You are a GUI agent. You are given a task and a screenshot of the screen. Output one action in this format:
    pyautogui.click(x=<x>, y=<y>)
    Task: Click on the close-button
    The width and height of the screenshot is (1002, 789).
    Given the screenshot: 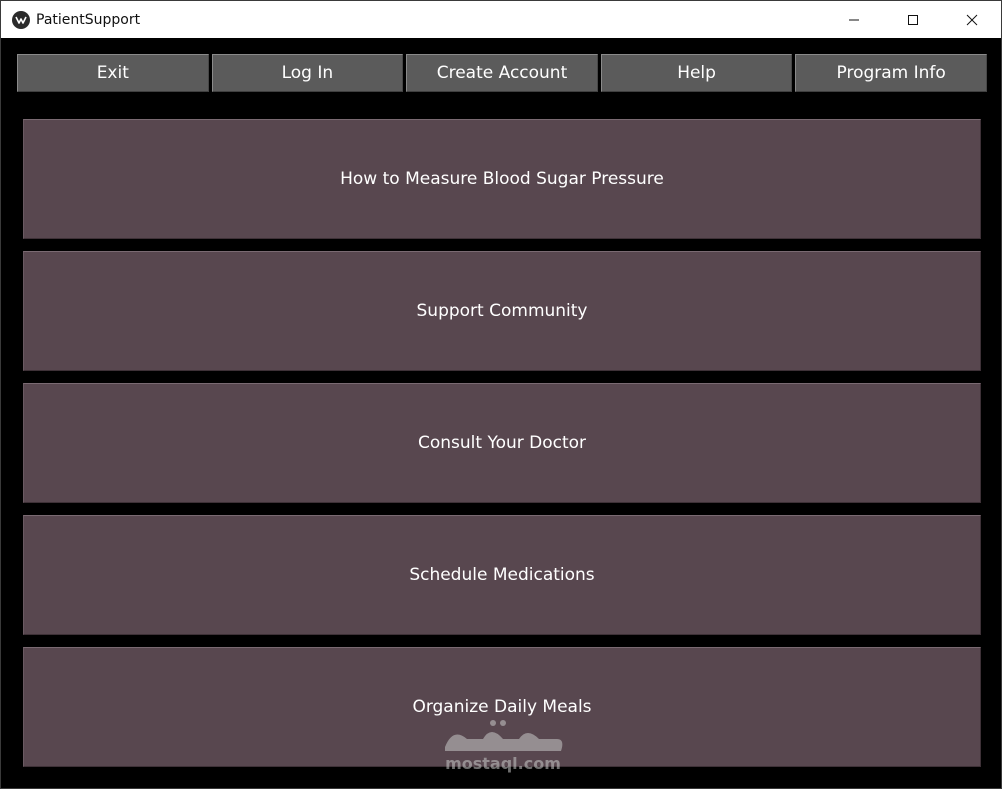 What is the action you would take?
    pyautogui.click(x=971, y=19)
    